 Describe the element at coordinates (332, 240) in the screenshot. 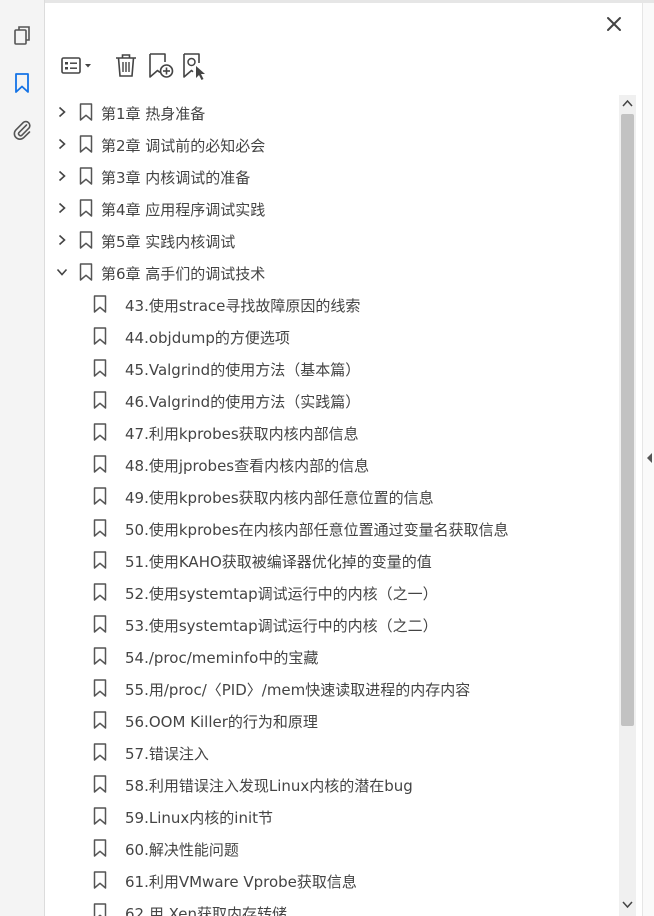

I see `chapter-bookmark: 第5章 实践内核调试` at that location.